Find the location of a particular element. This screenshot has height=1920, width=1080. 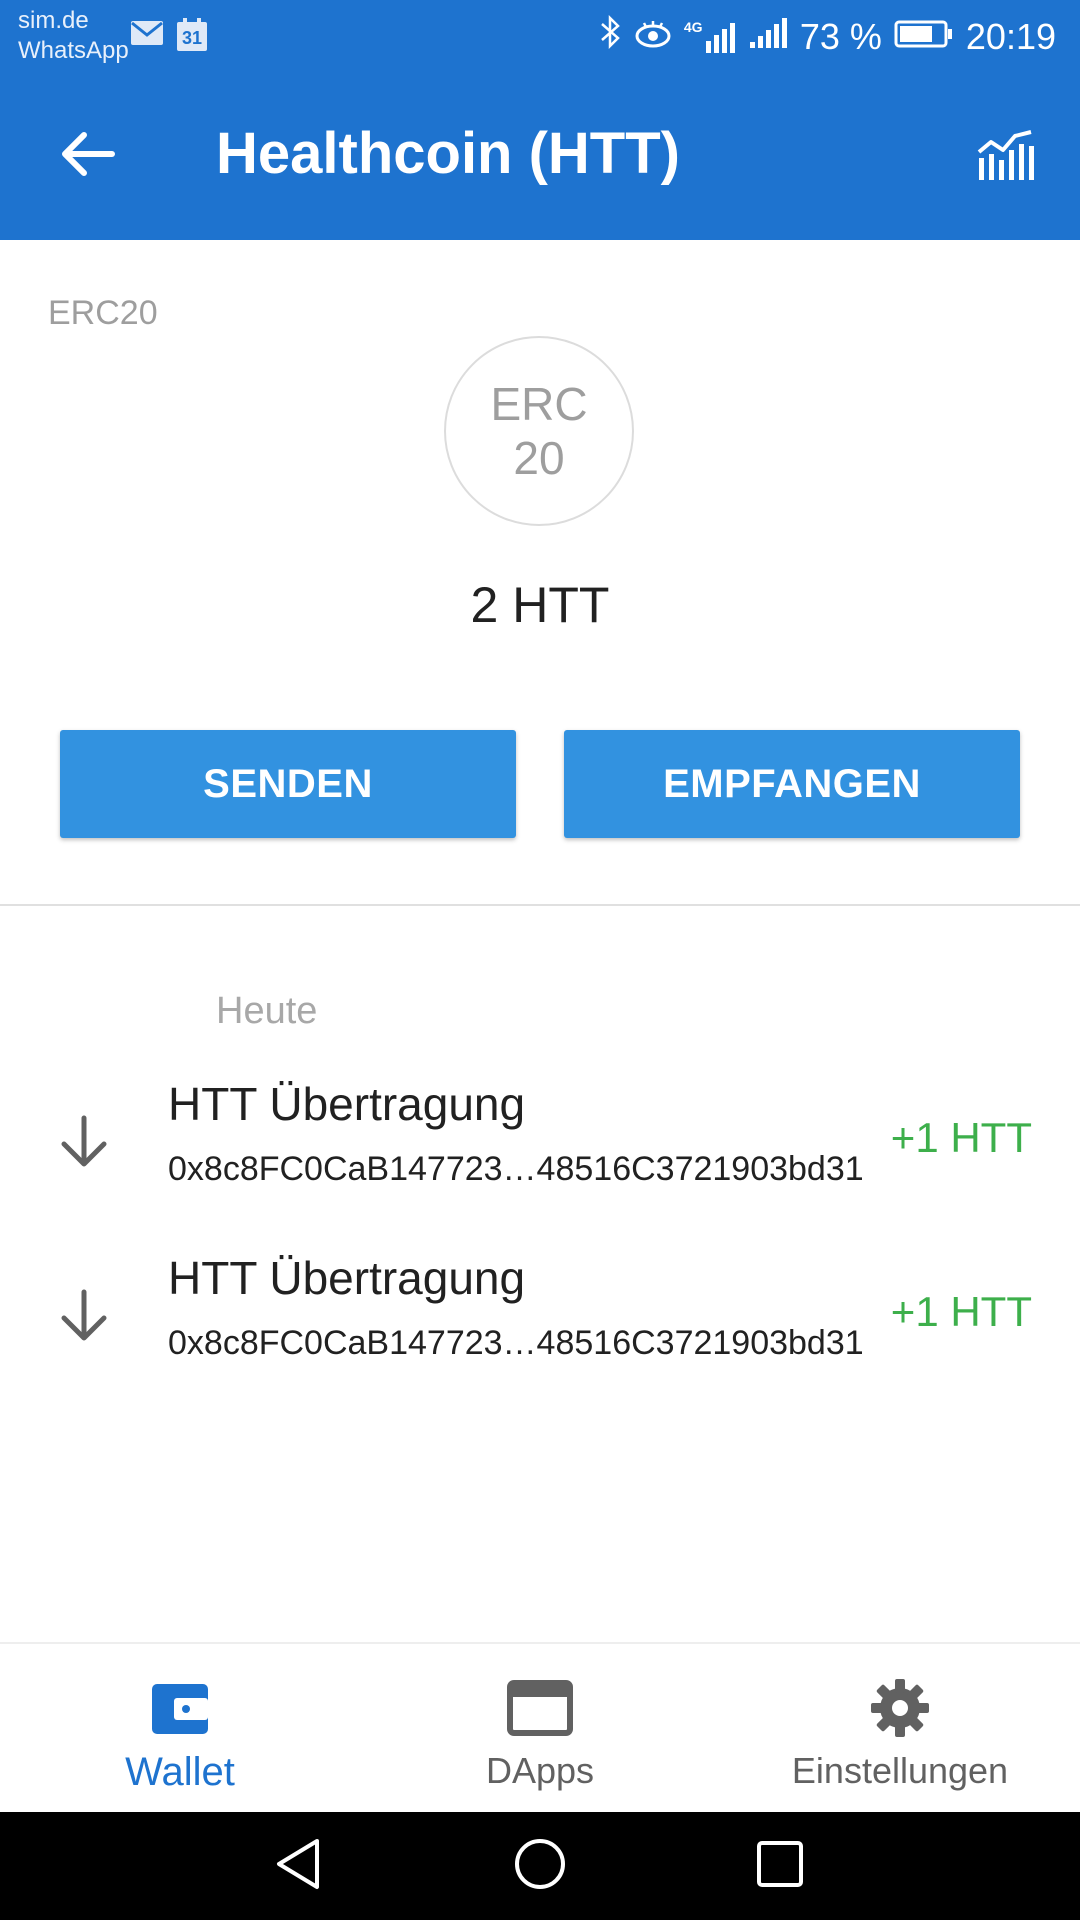

token-logo-line1: ERC is located at coordinates (539, 404).